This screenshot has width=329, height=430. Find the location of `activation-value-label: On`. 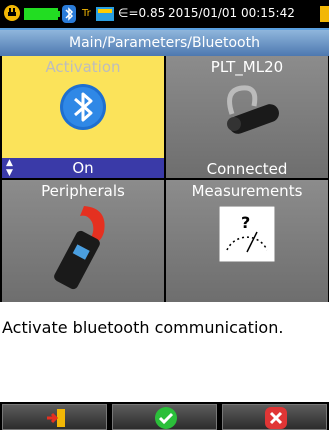

activation-value-label: On is located at coordinates (83, 168).